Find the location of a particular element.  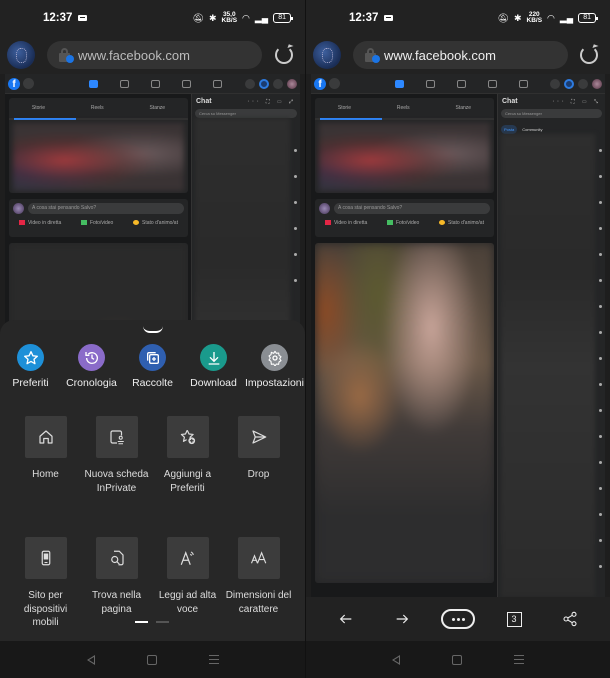

page-dot is located at coordinates (162, 622).